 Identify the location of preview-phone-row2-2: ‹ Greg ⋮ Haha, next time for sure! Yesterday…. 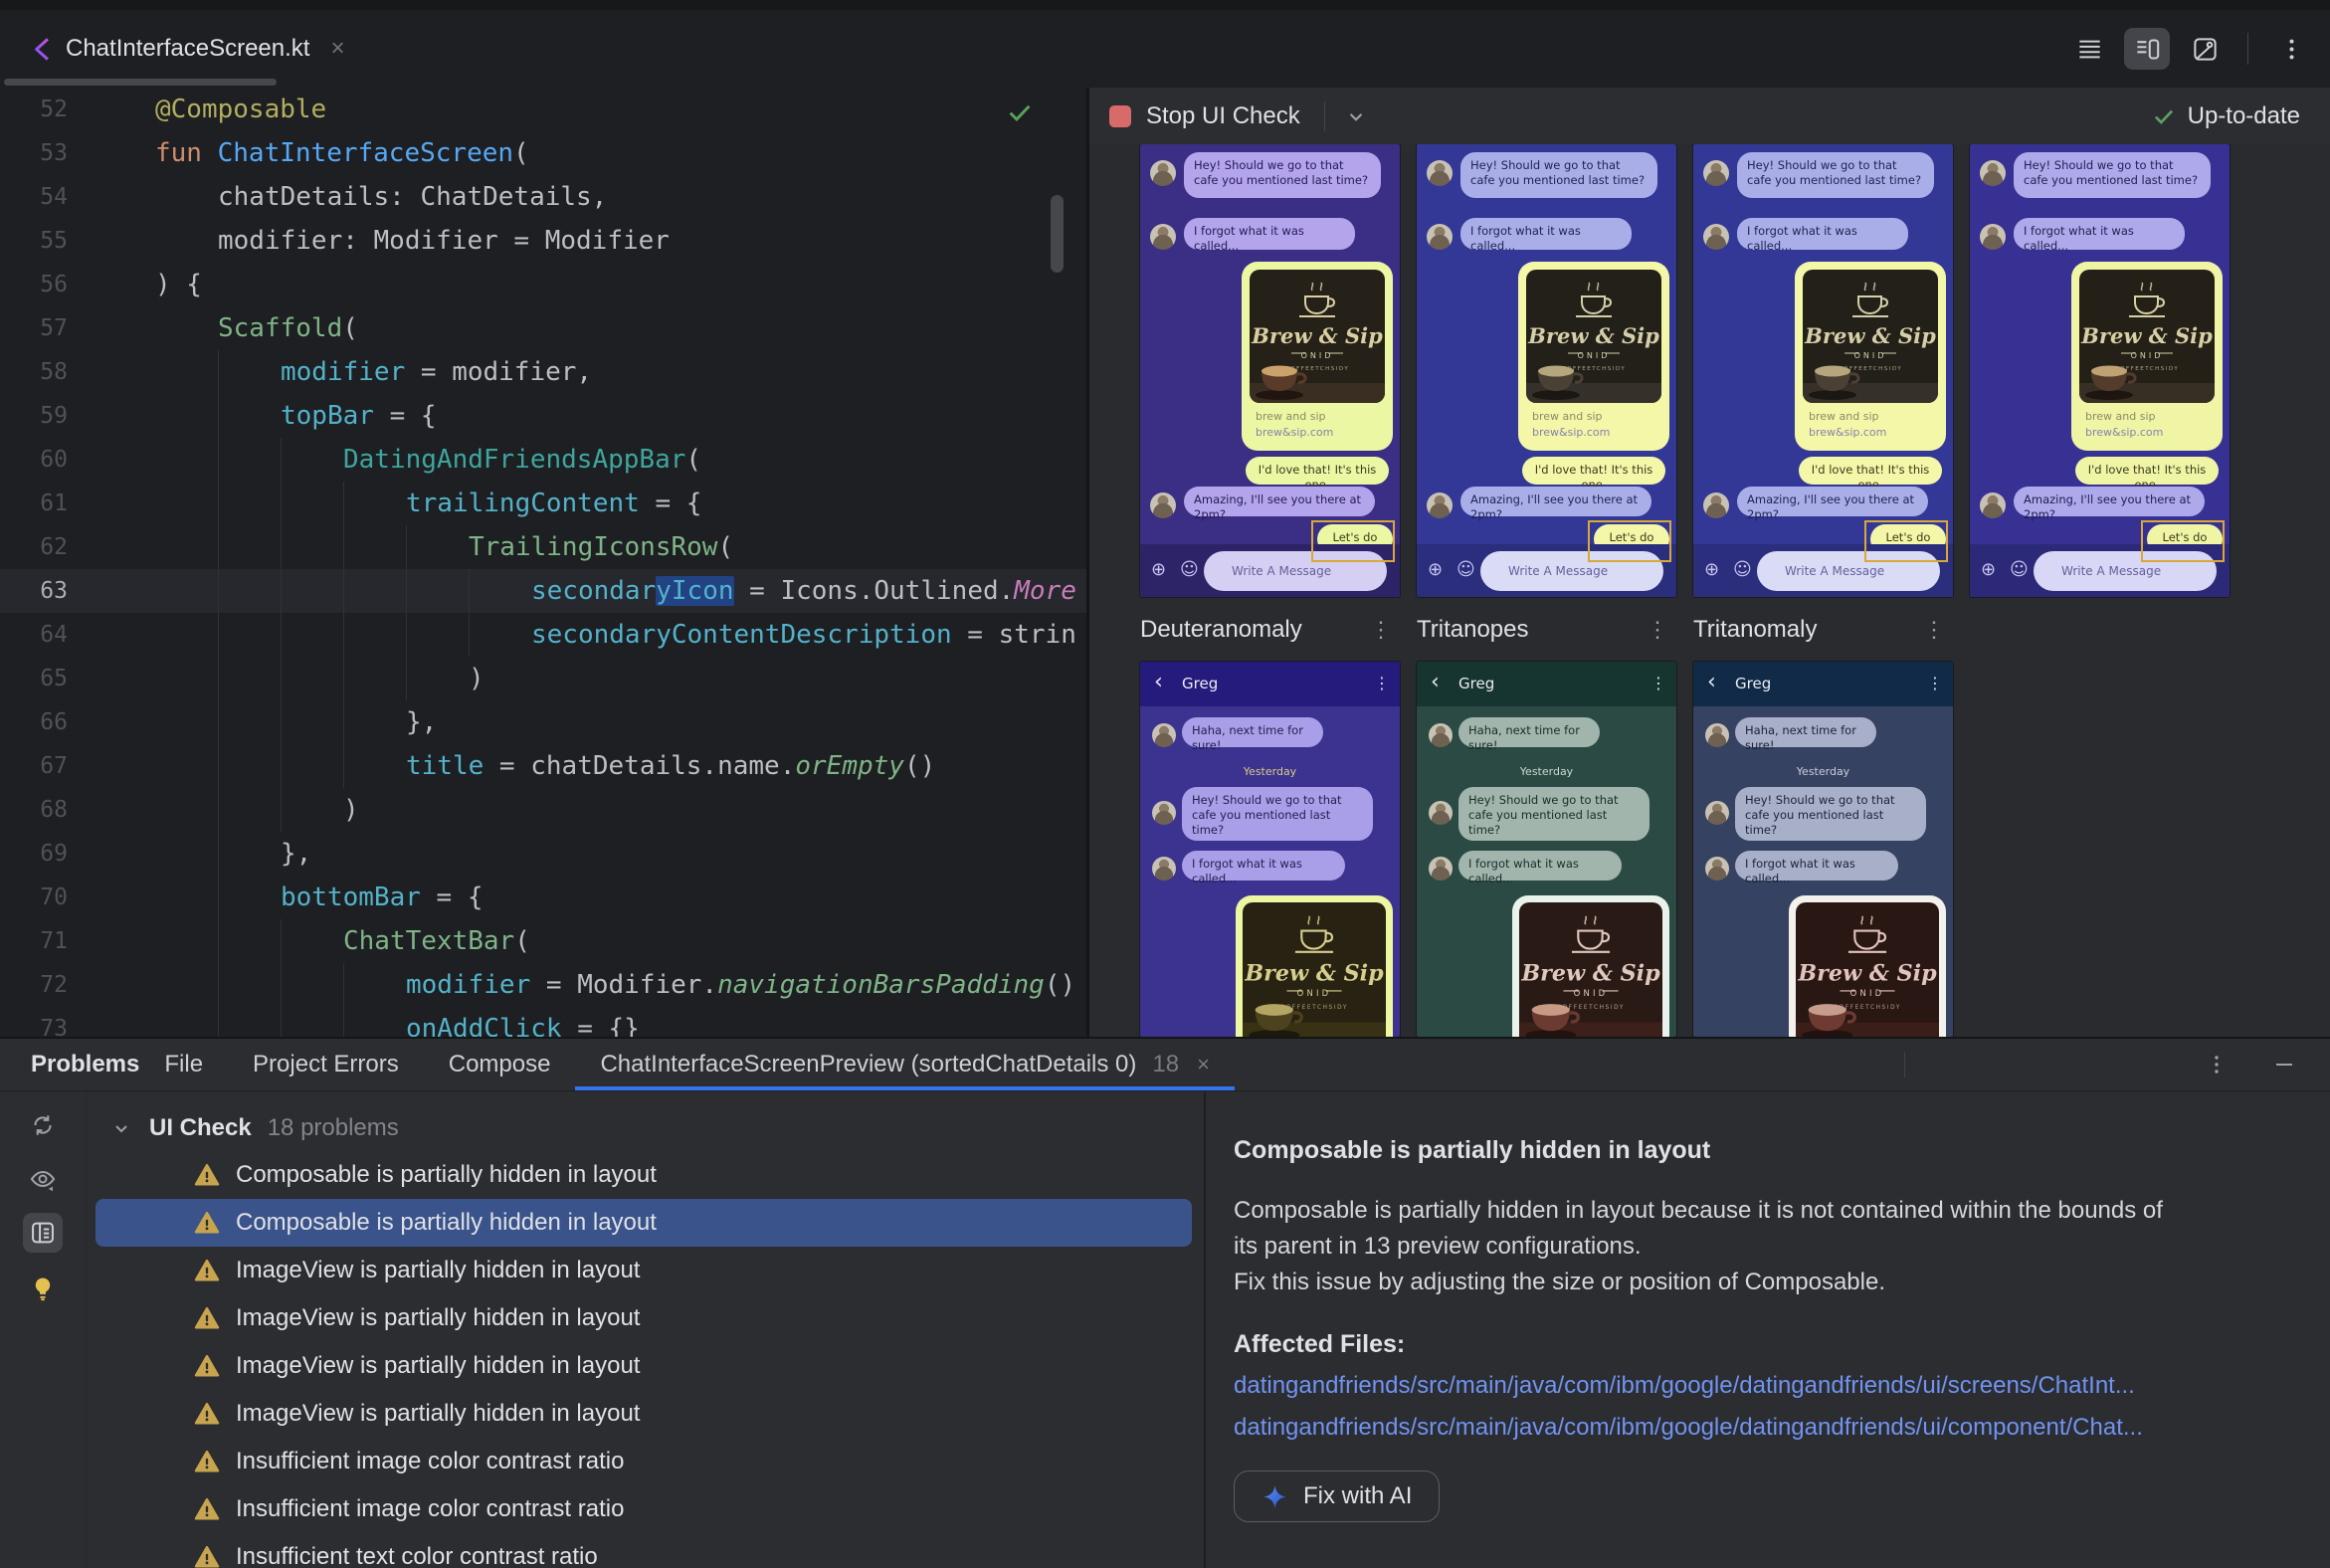
(1546, 849).